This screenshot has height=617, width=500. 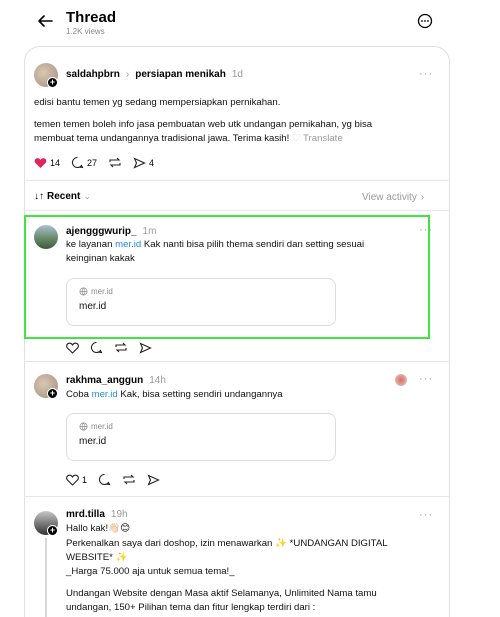 I want to click on reply-text-line: Hallo kak!👋🏻😊, so click(x=98, y=528).